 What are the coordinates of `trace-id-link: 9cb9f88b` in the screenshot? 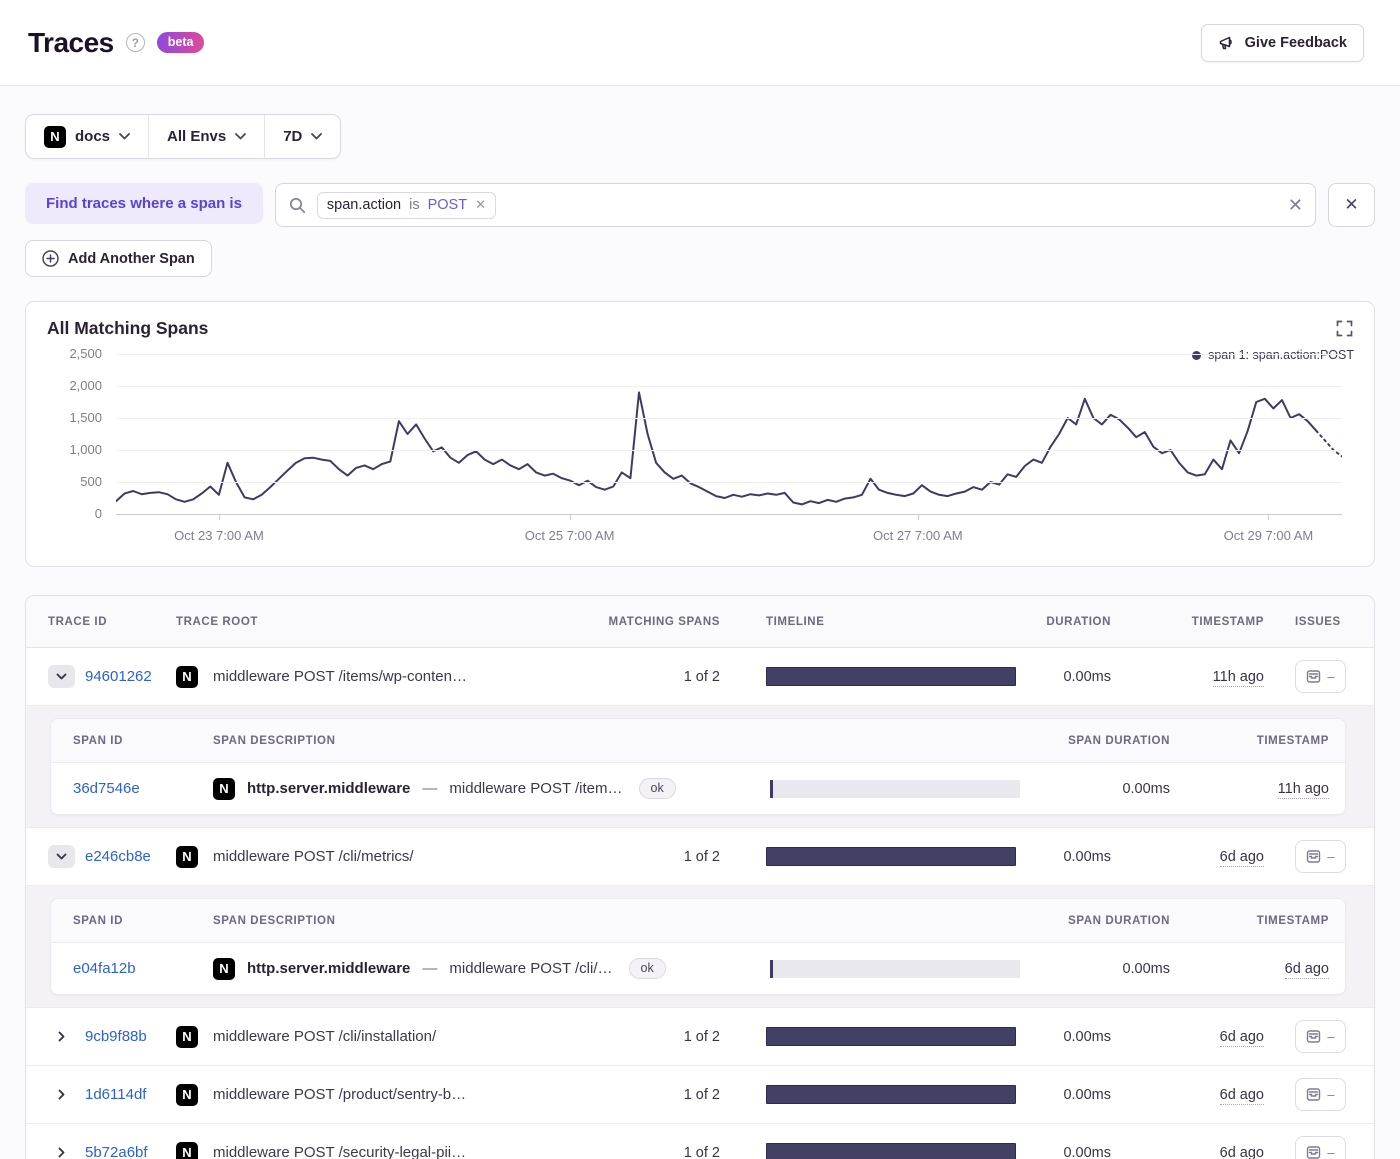 It's located at (116, 1036).